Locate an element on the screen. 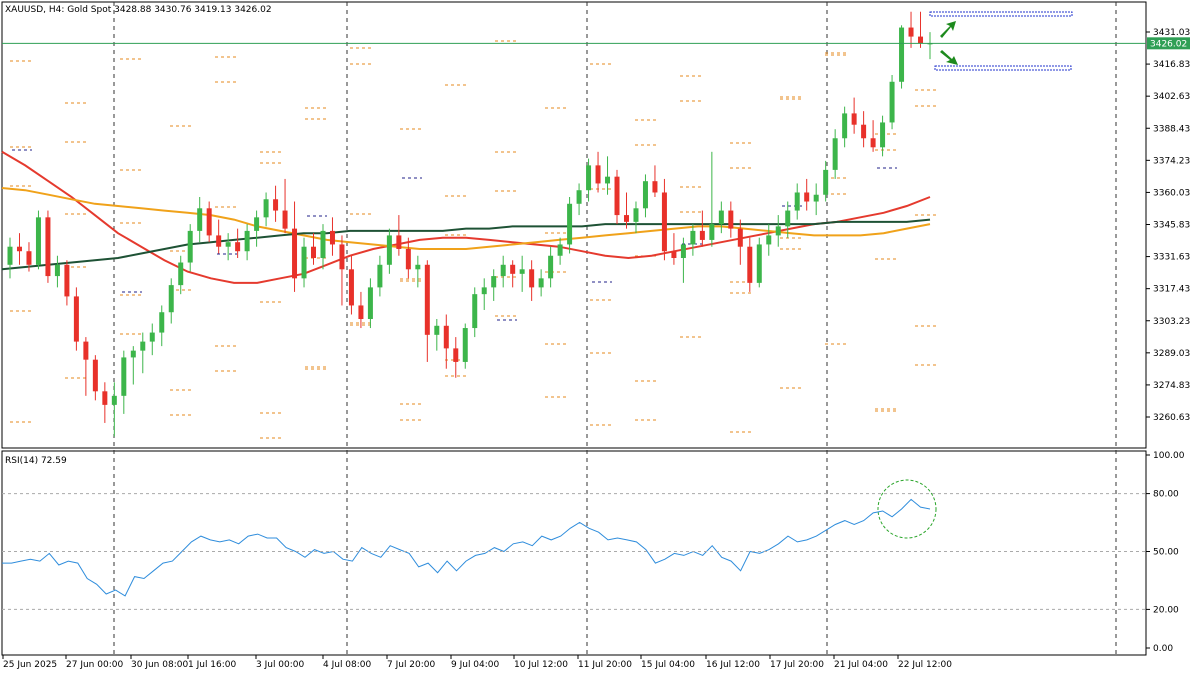  price-tick-label: 3317.43 is located at coordinates (1171, 290).